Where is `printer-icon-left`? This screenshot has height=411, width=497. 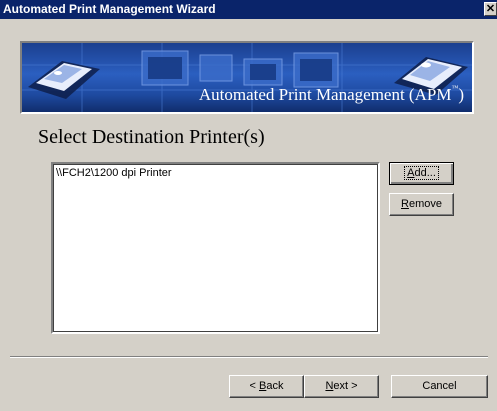 printer-icon-left is located at coordinates (64, 80).